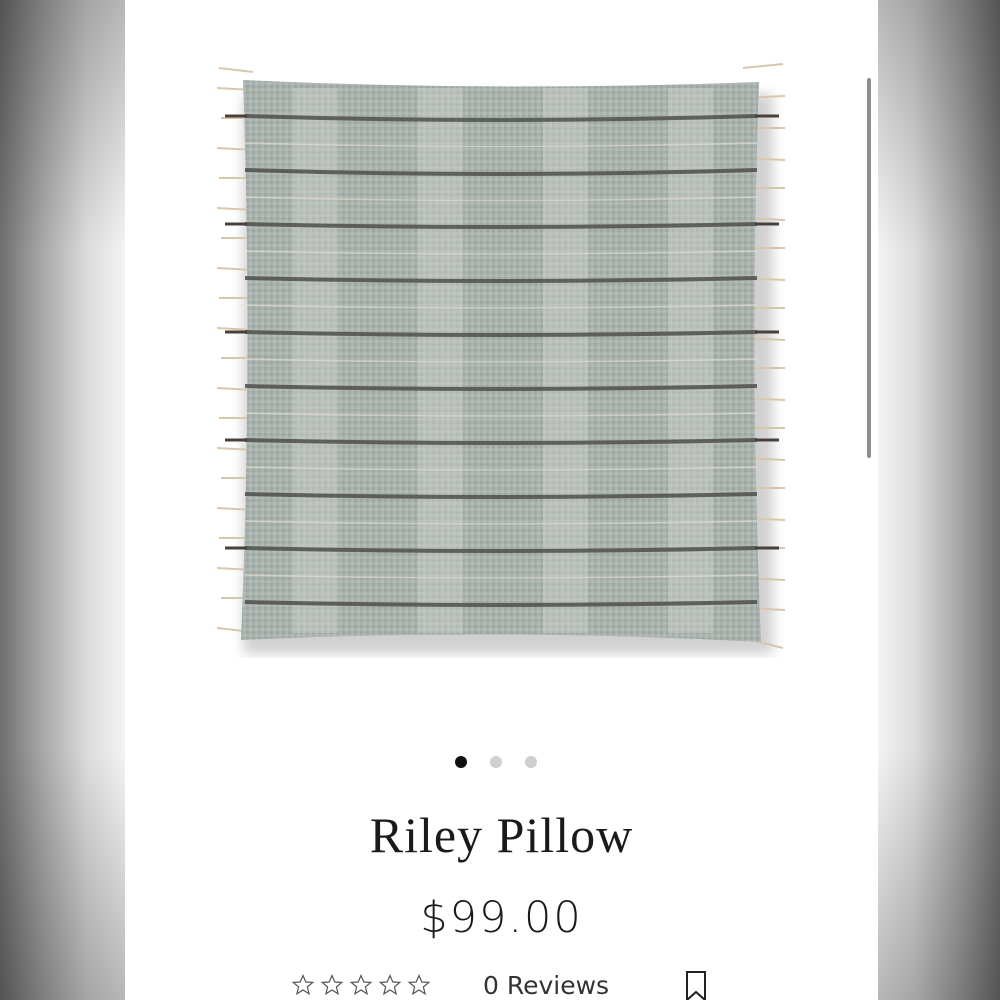 The height and width of the screenshot is (1000, 1000). I want to click on product-price: $99.00, so click(501, 918).